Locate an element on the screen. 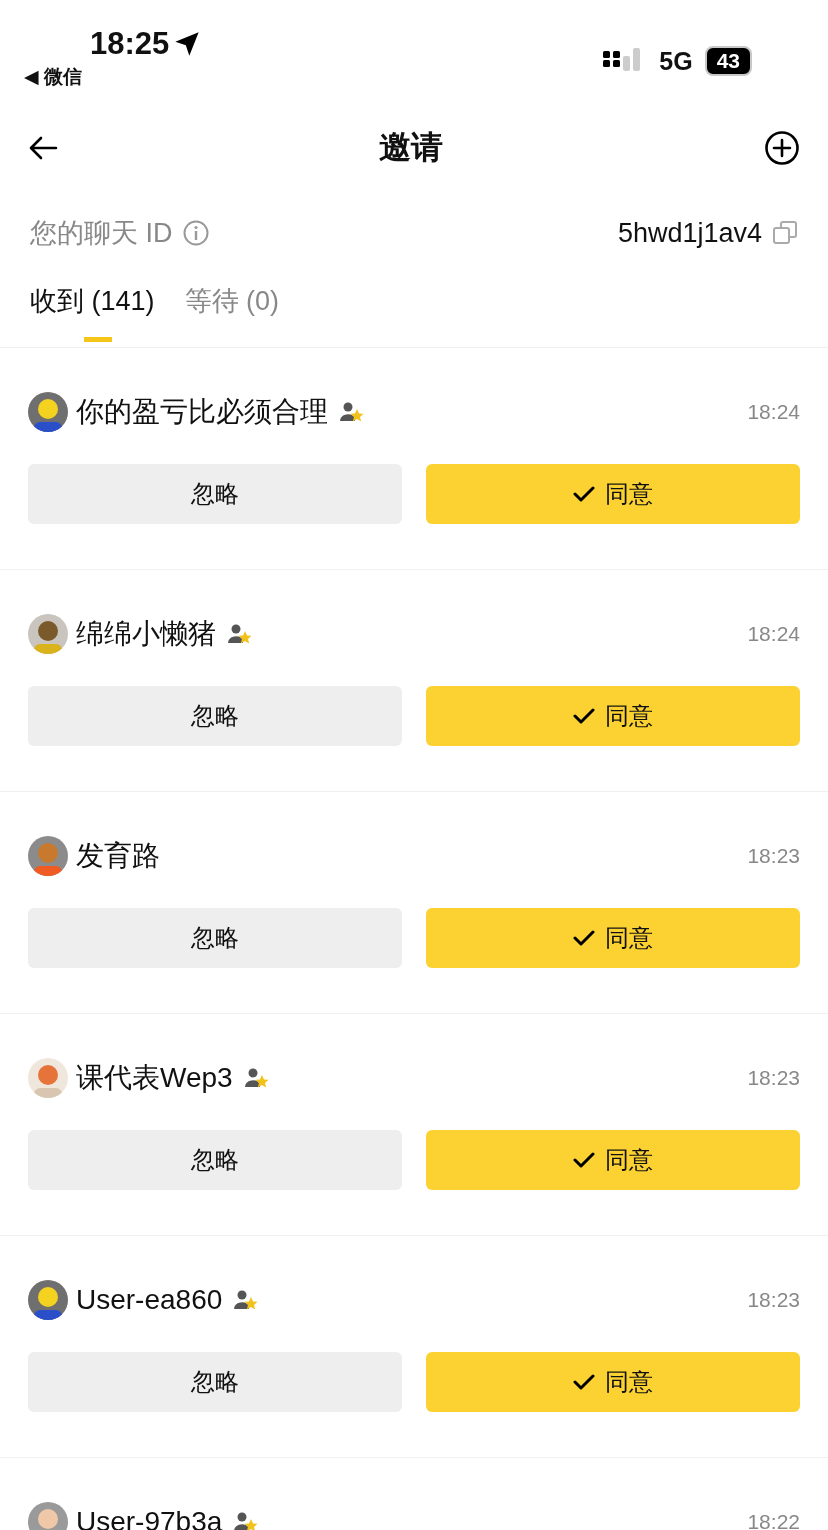 The height and width of the screenshot is (1530, 828). location-arrow-icon is located at coordinates (187, 44).